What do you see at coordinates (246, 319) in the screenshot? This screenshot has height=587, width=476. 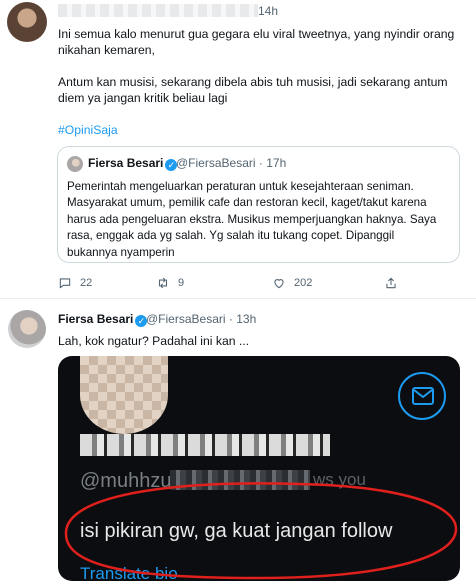 I see `tweet-time: 13h` at bounding box center [246, 319].